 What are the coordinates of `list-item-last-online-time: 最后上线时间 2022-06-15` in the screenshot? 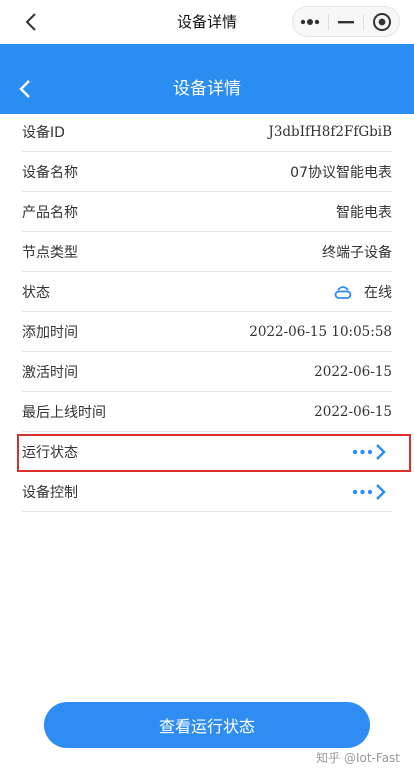 It's located at (207, 412).